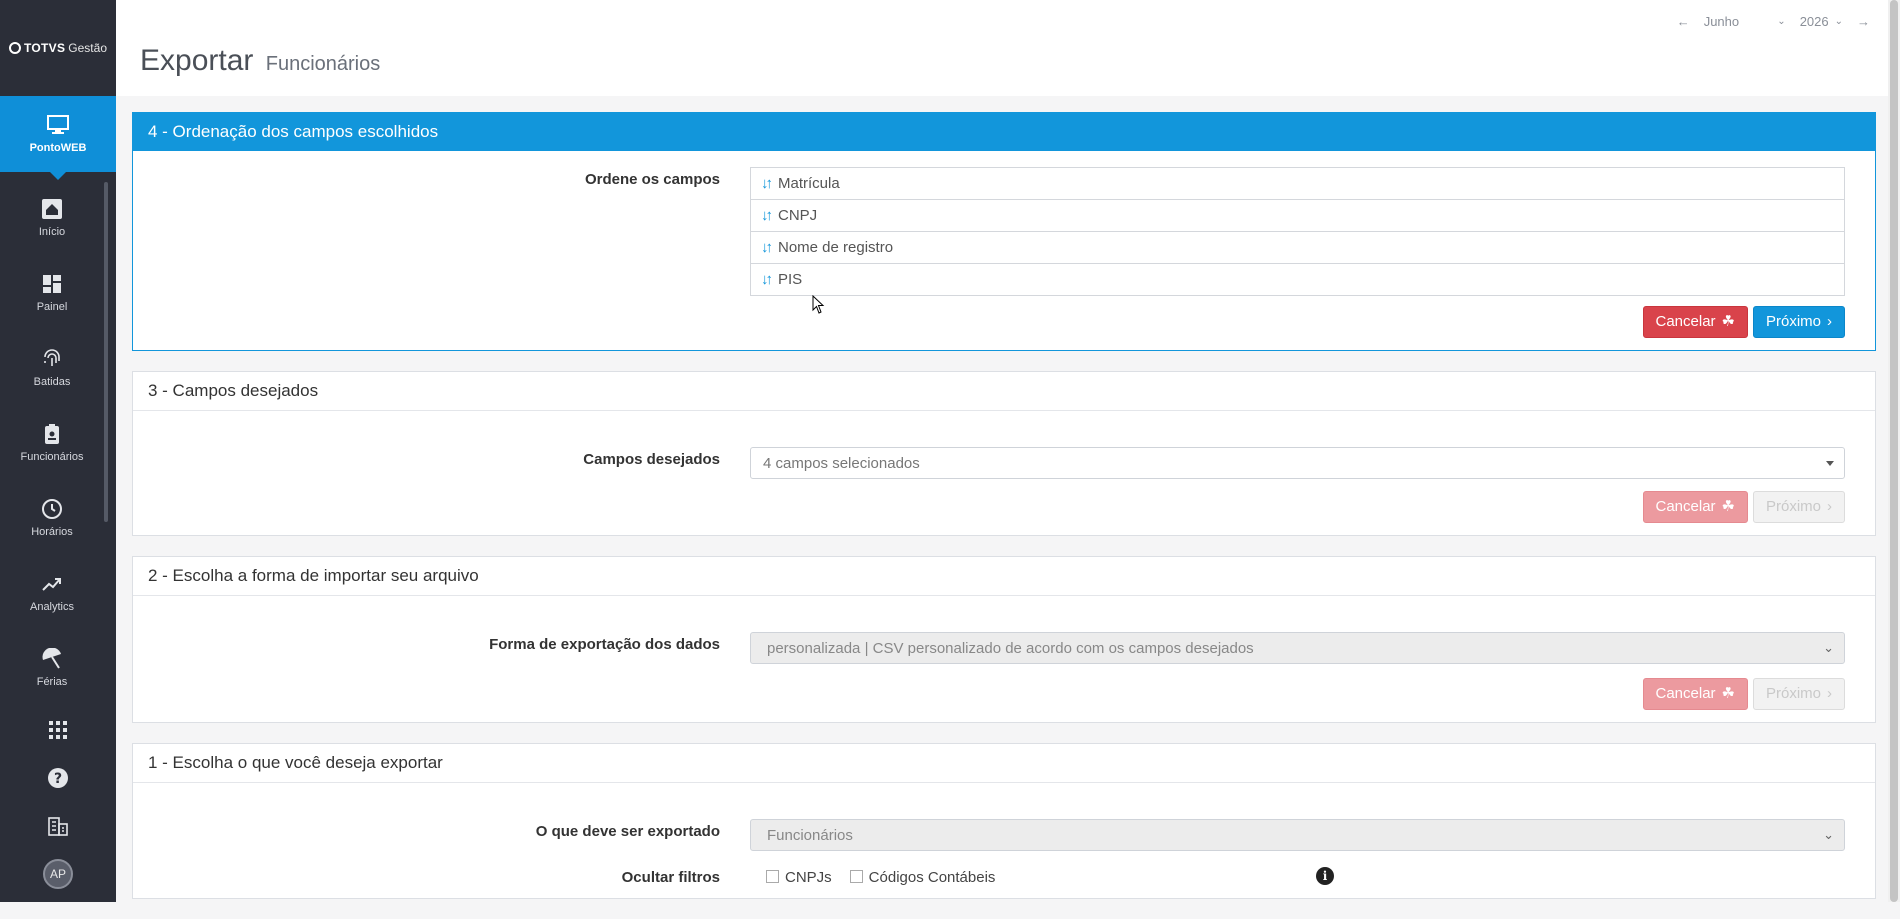 The width and height of the screenshot is (1900, 919). I want to click on step1-heading: 1 - Escolha o que você deseja exportar, so click(1004, 763).